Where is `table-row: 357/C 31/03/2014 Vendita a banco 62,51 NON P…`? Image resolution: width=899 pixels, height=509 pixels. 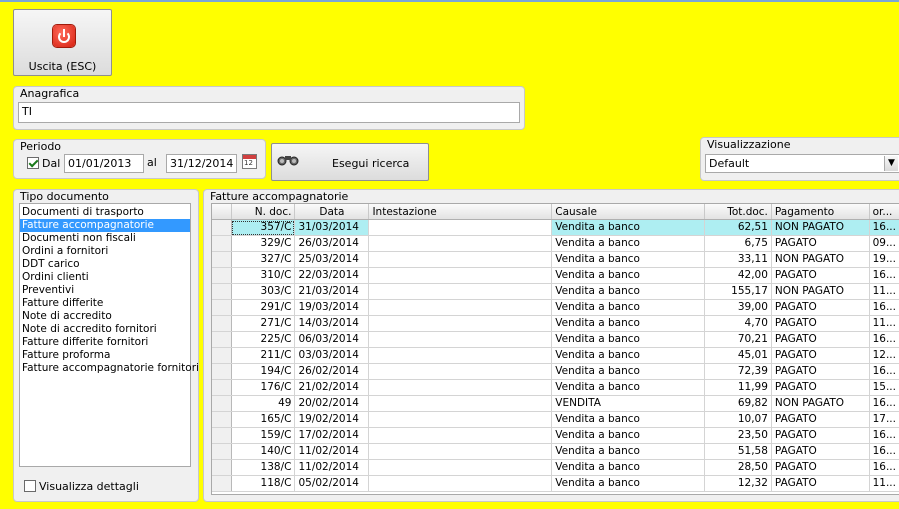
table-row: 357/C 31/03/2014 Vendita a banco 62,51 NON P… is located at coordinates (555, 227).